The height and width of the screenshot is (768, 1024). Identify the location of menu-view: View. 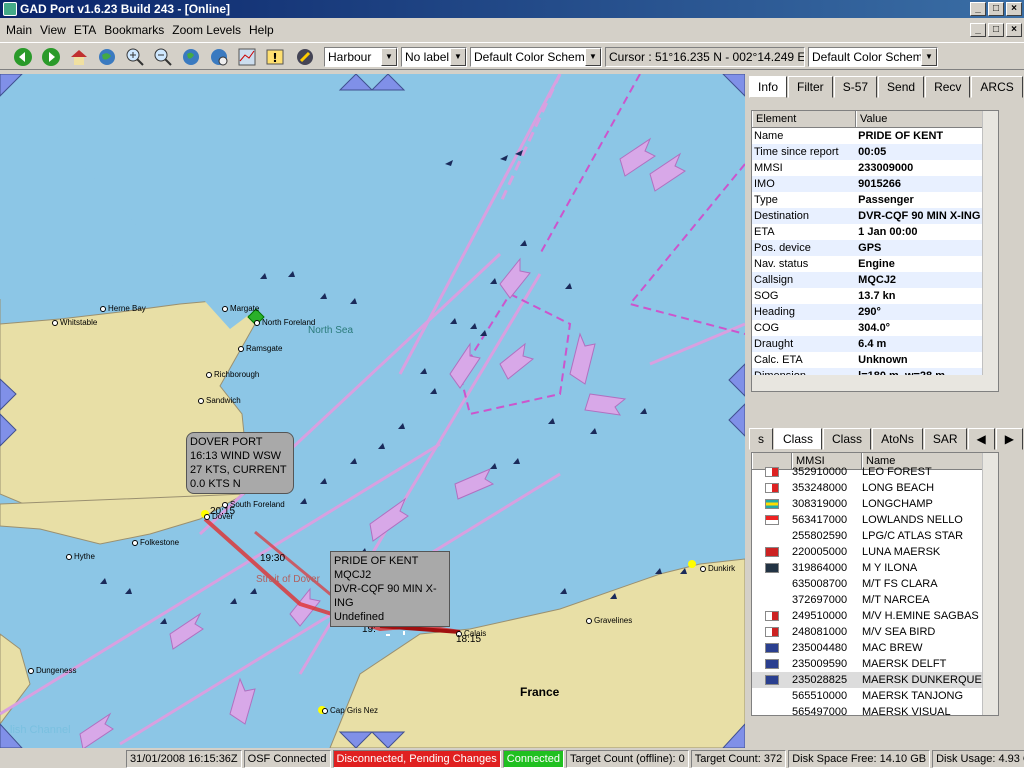
(53, 30).